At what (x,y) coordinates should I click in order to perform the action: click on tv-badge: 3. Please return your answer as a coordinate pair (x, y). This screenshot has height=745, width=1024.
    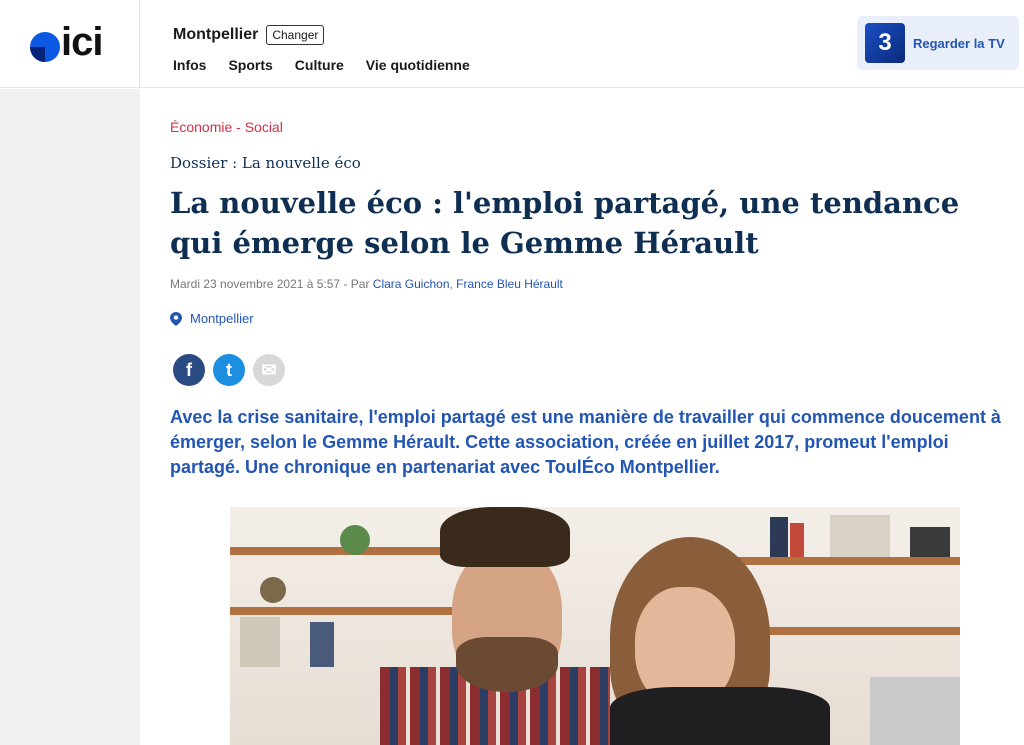
    Looking at the image, I should click on (885, 42).